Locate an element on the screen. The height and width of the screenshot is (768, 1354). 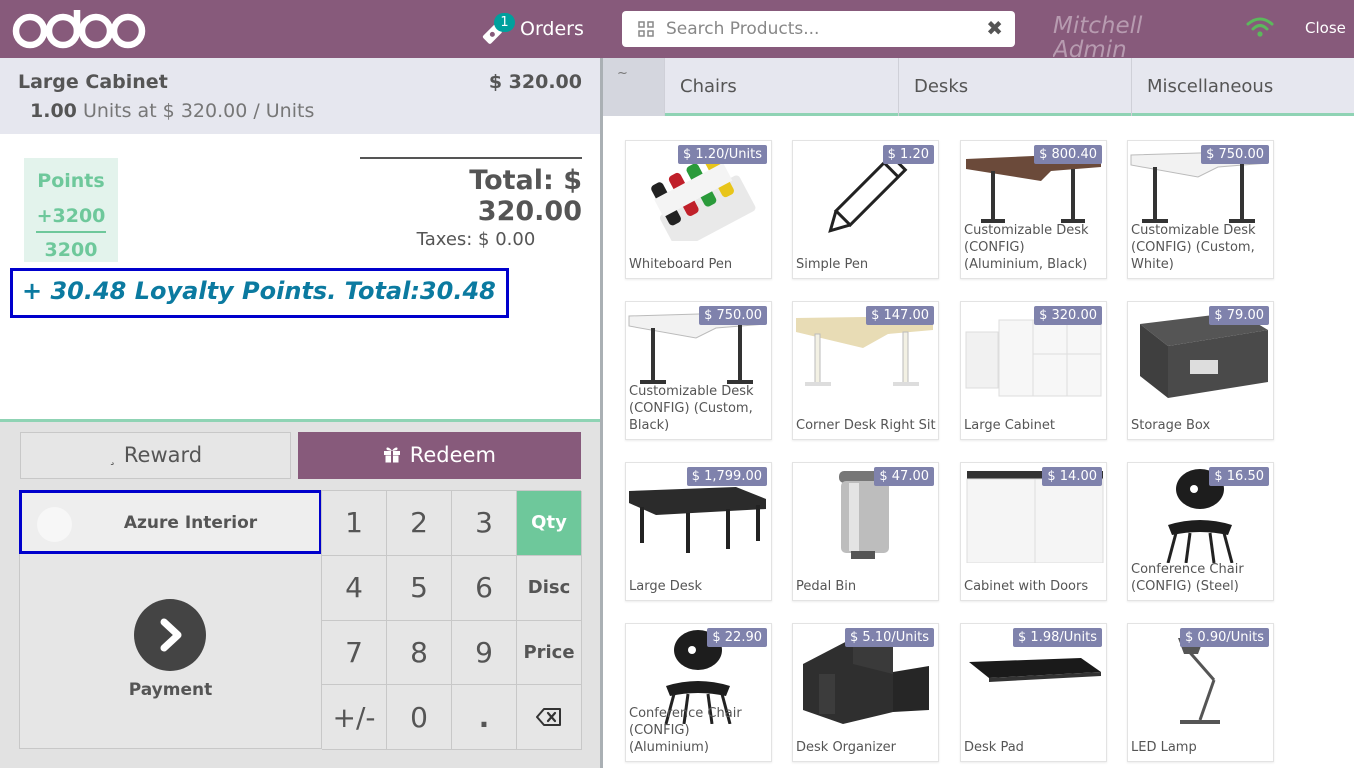
product-card: $ 1,799.00 Large Desk is located at coordinates (698, 531).